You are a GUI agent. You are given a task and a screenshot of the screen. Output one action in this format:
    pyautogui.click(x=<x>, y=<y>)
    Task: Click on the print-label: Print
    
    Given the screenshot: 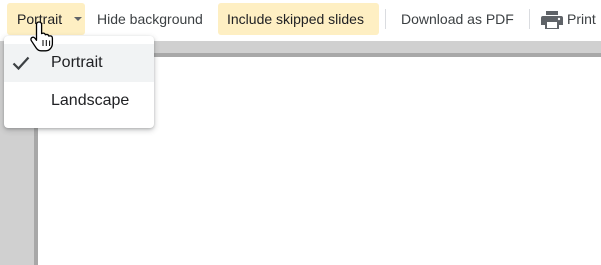 What is the action you would take?
    pyautogui.click(x=581, y=19)
    